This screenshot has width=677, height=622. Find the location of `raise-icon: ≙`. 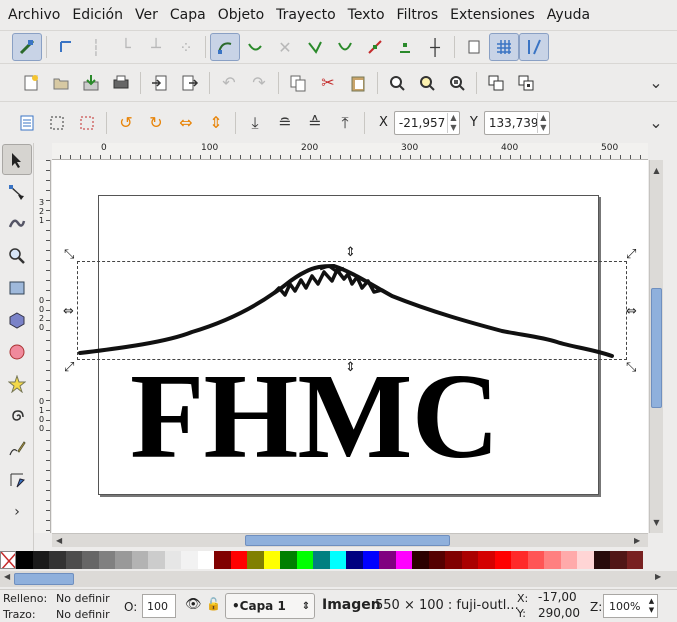

raise-icon: ≙ is located at coordinates (315, 123).